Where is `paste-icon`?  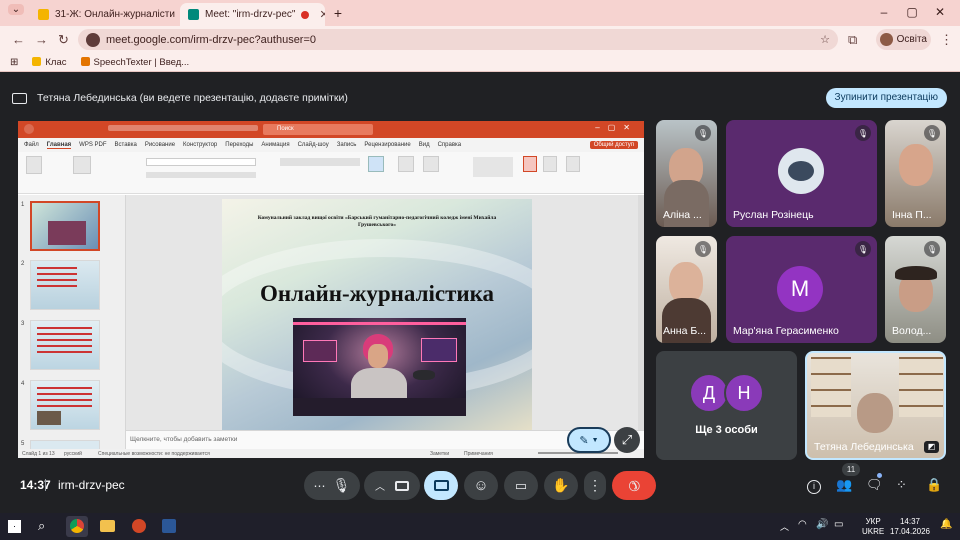 paste-icon is located at coordinates (34, 165).